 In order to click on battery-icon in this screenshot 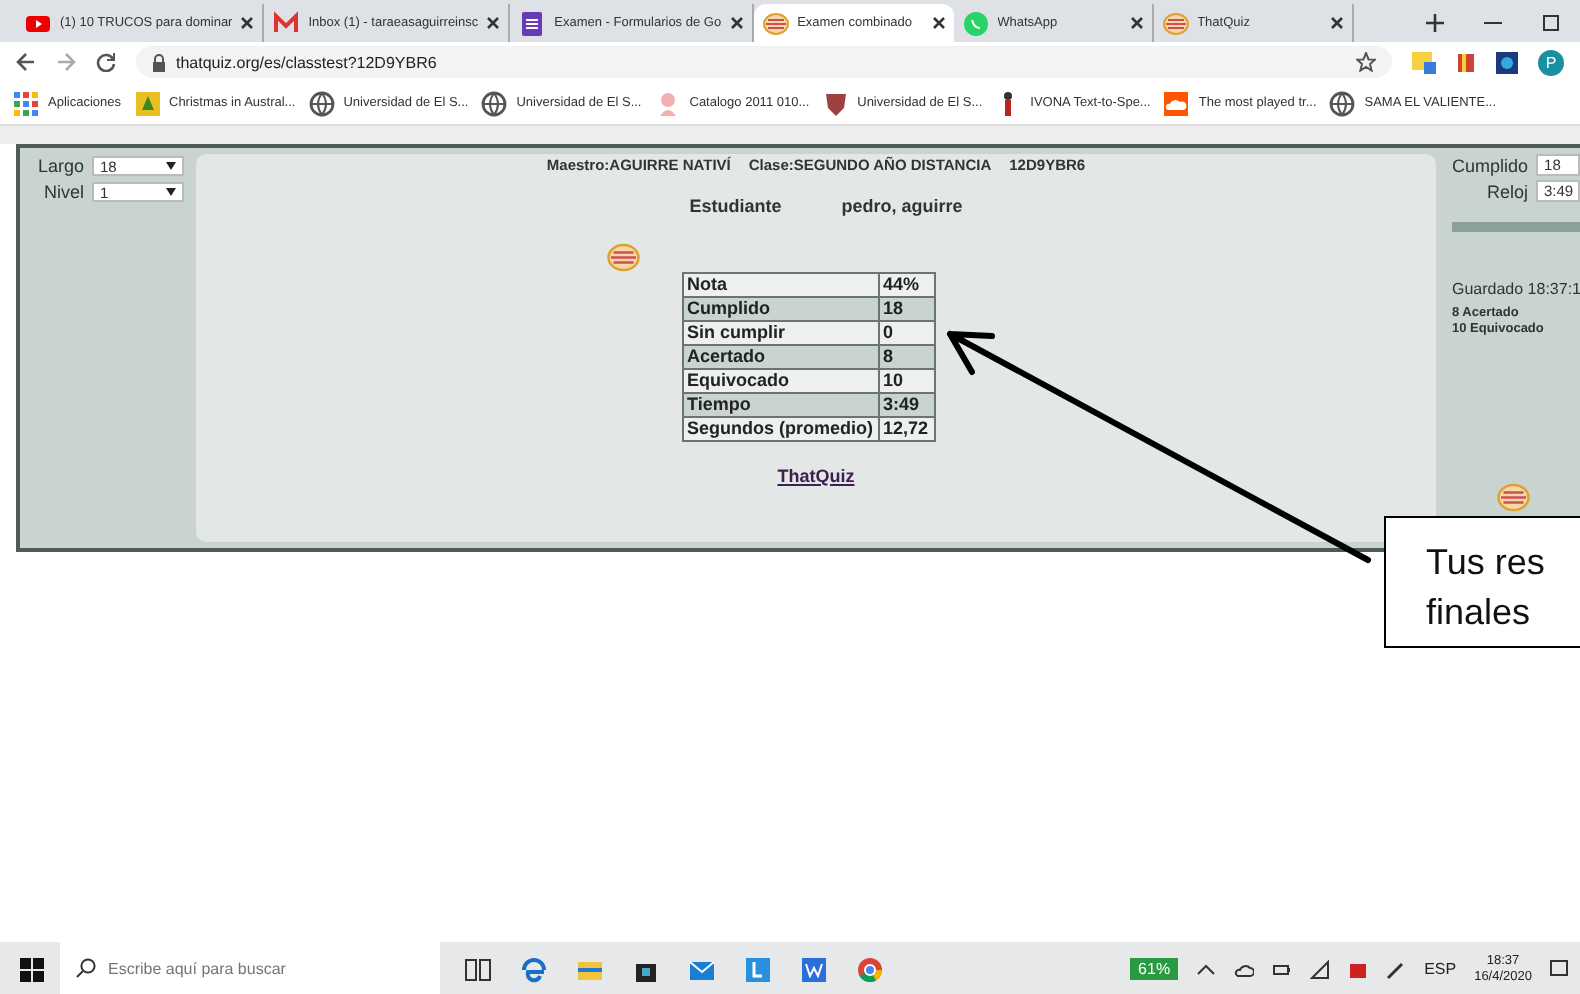, I will do `click(1282, 969)`.